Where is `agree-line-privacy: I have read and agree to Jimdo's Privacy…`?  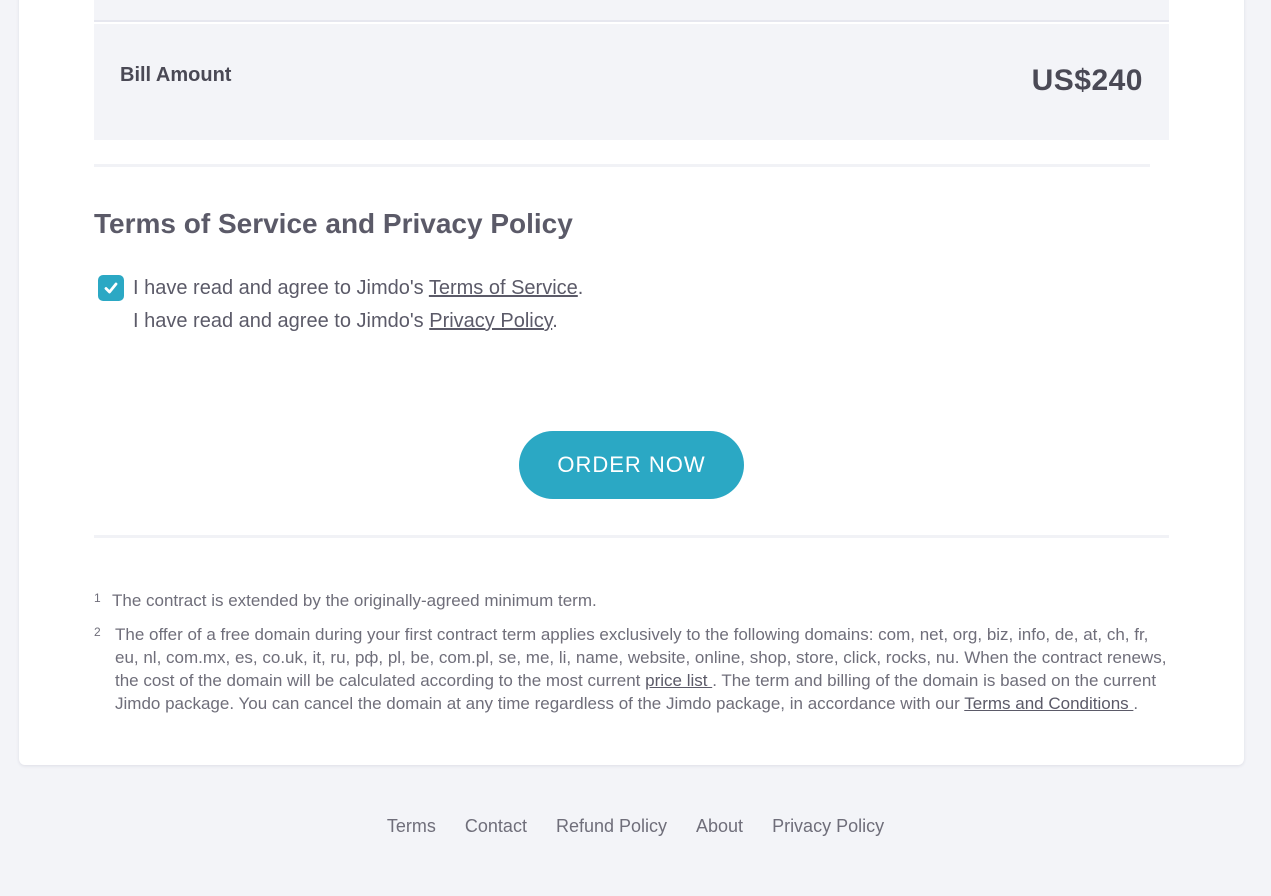
agree-line-privacy: I have read and agree to Jimdo's Privacy… is located at coordinates (358, 321).